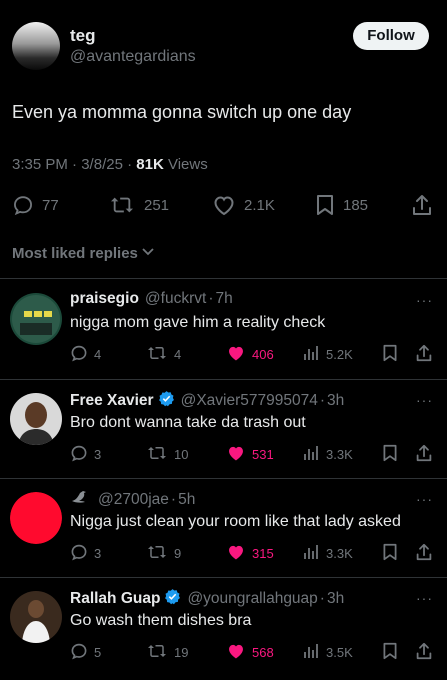 This screenshot has width=447, height=680. I want to click on repost-button: 10, so click(167, 454).